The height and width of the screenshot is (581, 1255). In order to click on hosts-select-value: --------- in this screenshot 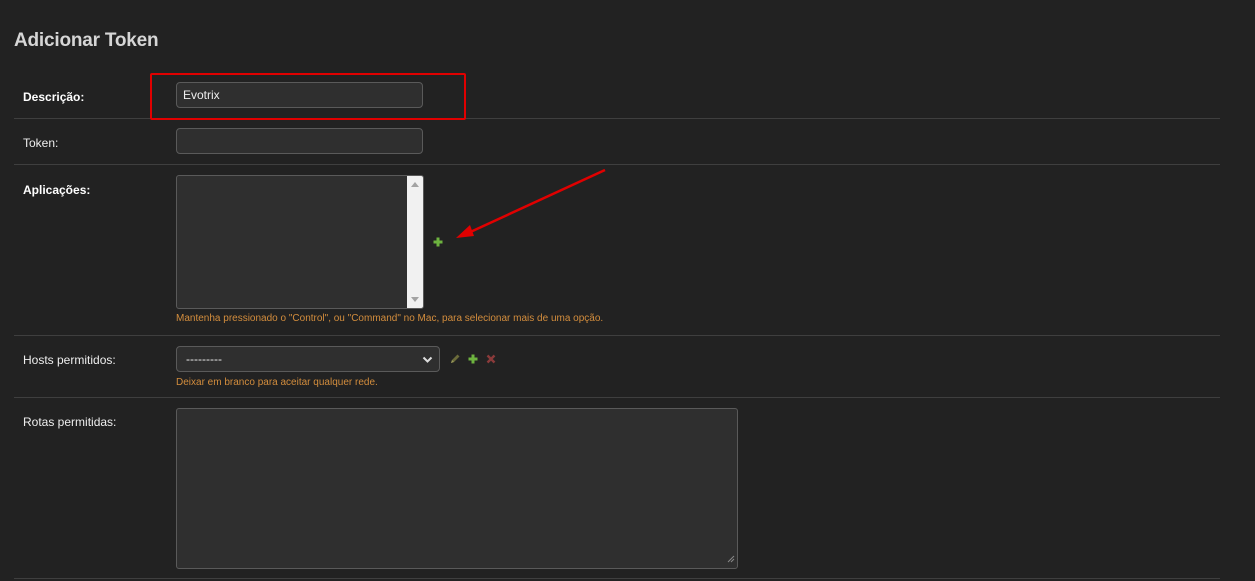, I will do `click(204, 359)`.